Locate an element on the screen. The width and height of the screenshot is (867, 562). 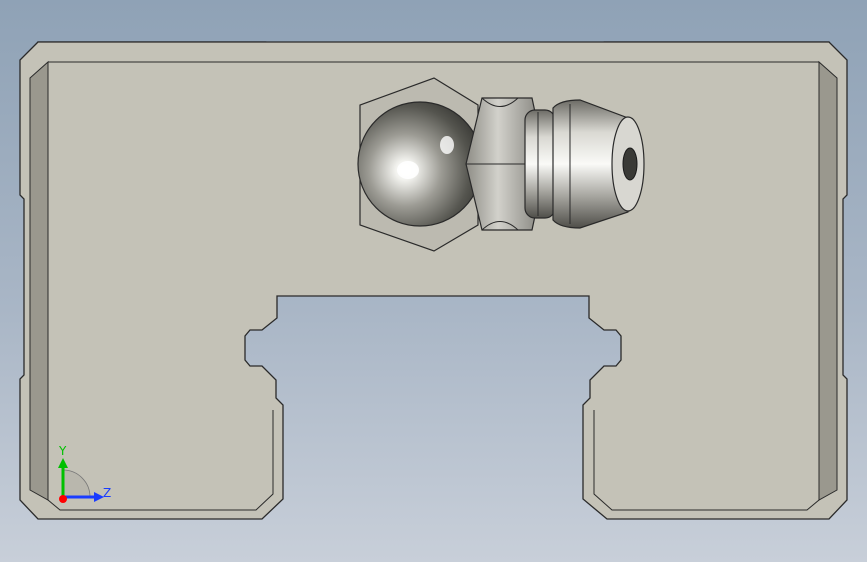
right-chamfer is located at coordinates (828, 280).